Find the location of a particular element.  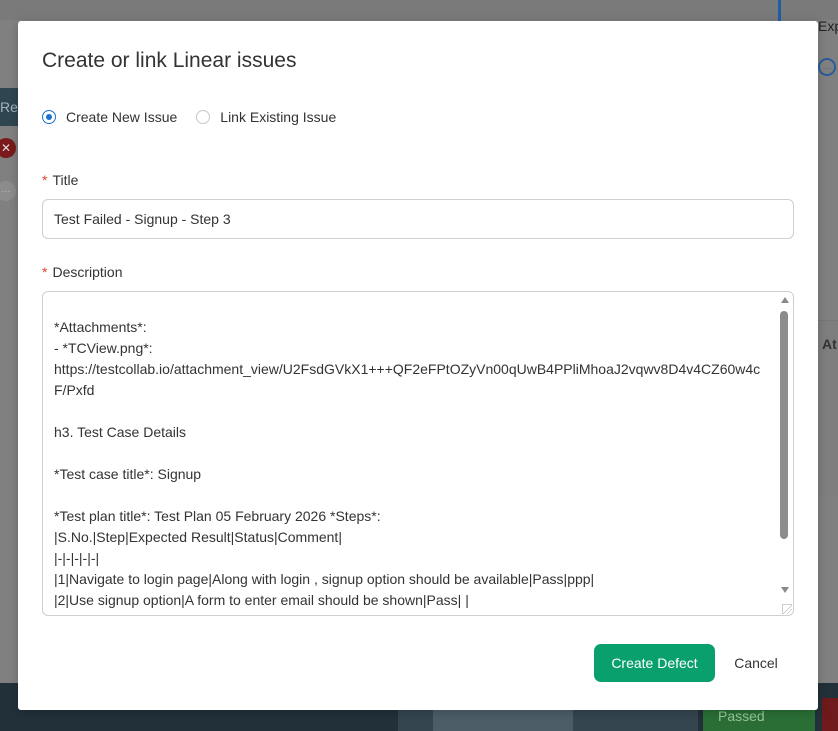

description-scrollbar is located at coordinates (785, 448).